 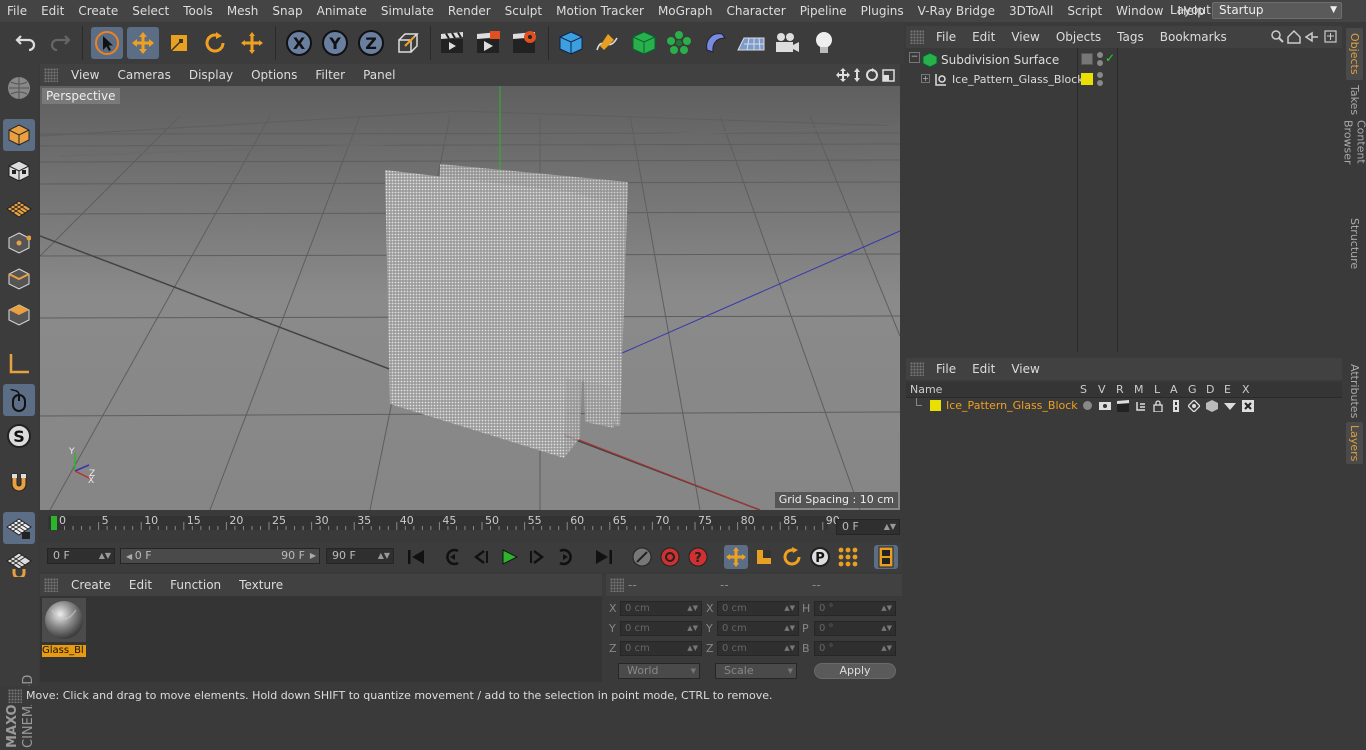 I want to click on render-clapper-icon, so click(x=1123, y=406).